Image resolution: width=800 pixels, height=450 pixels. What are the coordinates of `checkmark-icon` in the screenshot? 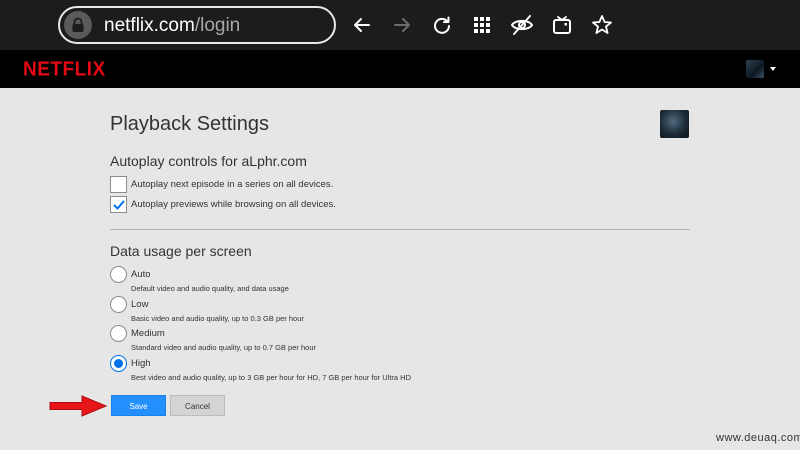 It's located at (119, 205).